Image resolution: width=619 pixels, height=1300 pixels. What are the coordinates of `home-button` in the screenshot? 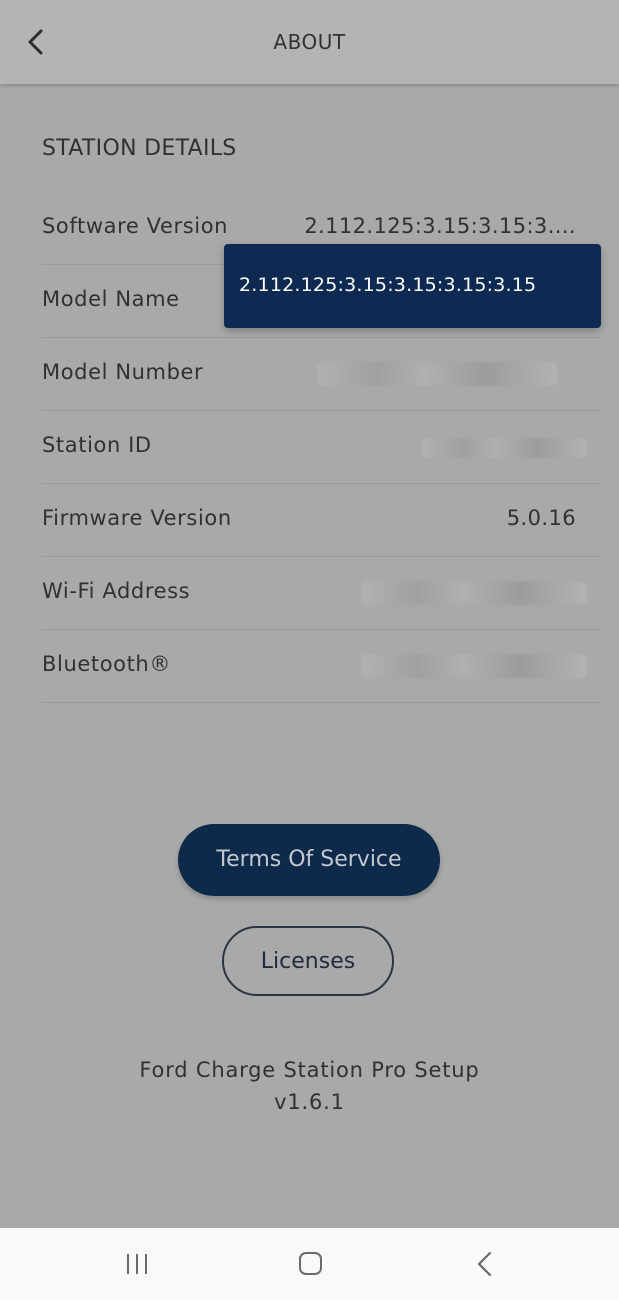 It's located at (310, 1264).